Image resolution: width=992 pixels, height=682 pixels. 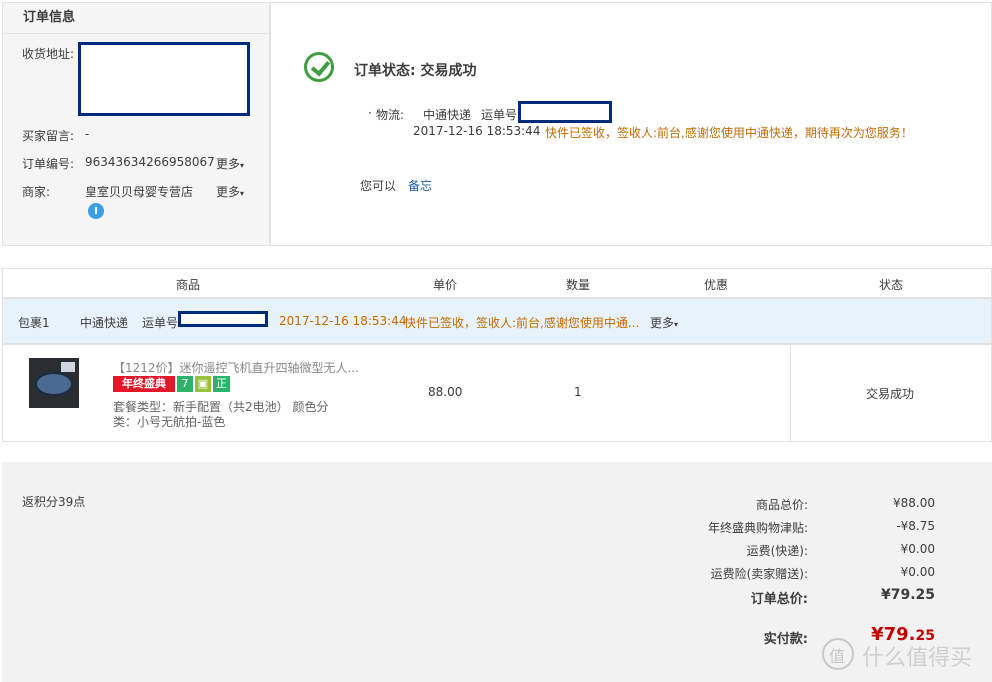 I want to click on allowance-label: 年终盛典购物津贴:, so click(x=757, y=528).